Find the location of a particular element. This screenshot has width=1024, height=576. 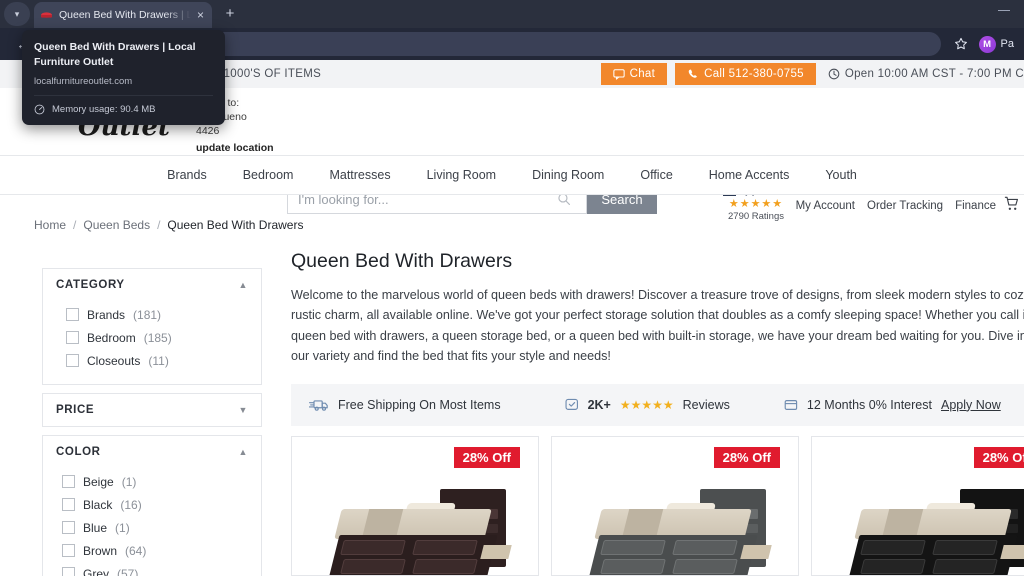

chat-button: Chat is located at coordinates (634, 74).